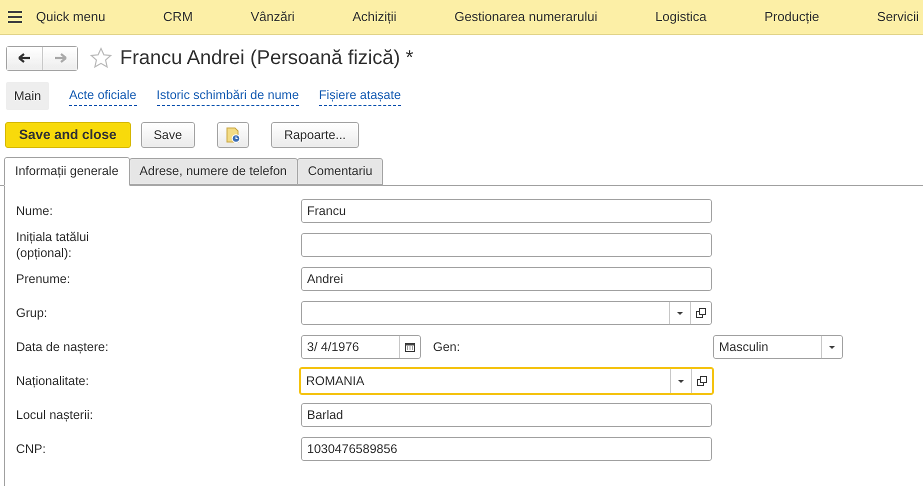 Image resolution: width=923 pixels, height=489 pixels. I want to click on input-field: 1030476589856, so click(506, 449).